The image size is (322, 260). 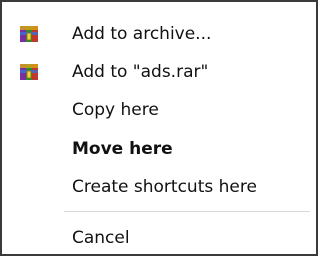 What do you see at coordinates (101, 238) in the screenshot?
I see `menu-item-label: Cancel` at bounding box center [101, 238].